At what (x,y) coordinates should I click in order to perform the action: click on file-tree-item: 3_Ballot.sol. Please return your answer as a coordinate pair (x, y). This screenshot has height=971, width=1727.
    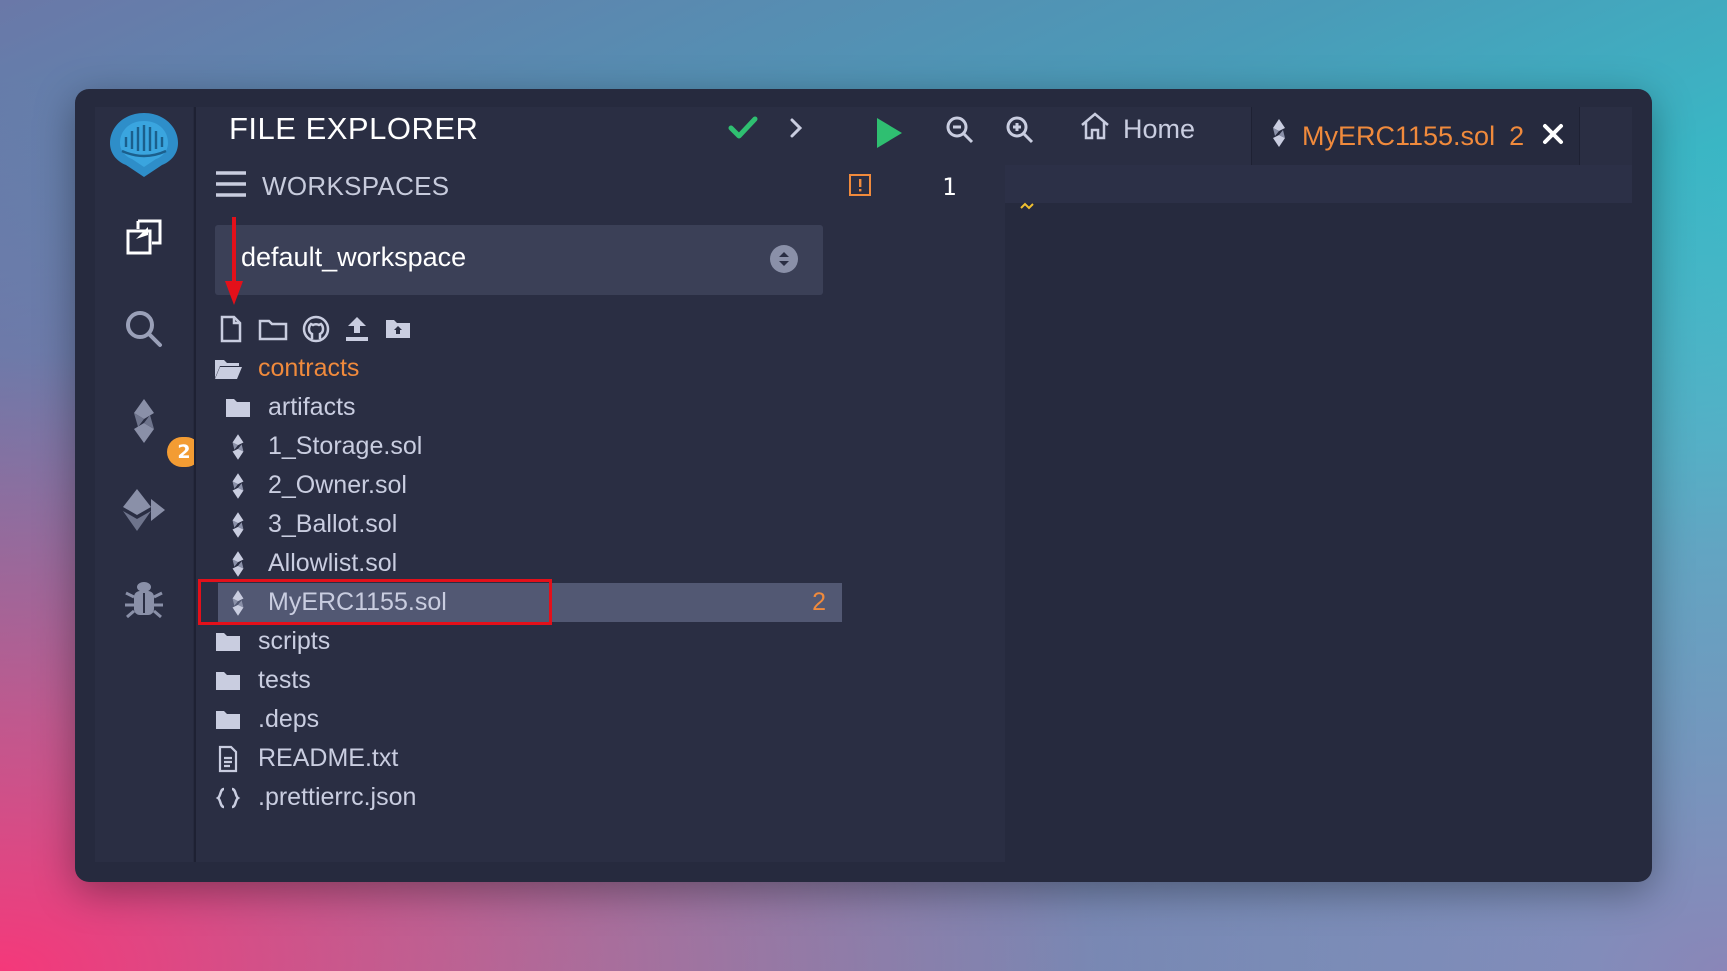
    Looking at the image, I should click on (519, 524).